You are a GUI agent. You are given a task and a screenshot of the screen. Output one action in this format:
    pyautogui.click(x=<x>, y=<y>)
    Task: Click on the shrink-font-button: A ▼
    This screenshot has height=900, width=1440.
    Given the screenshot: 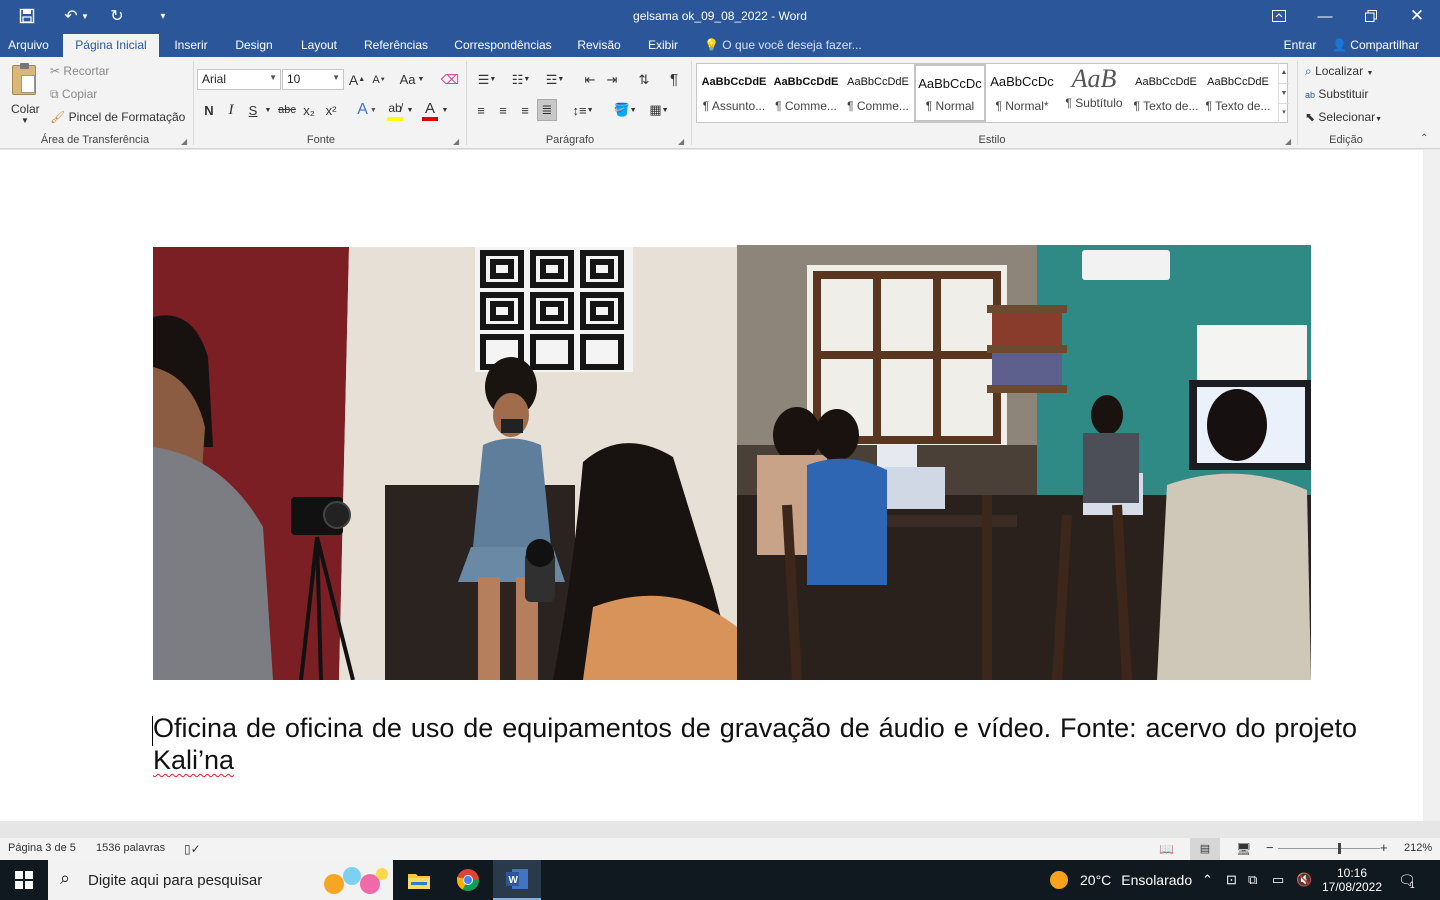 What is the action you would take?
    pyautogui.click(x=379, y=79)
    